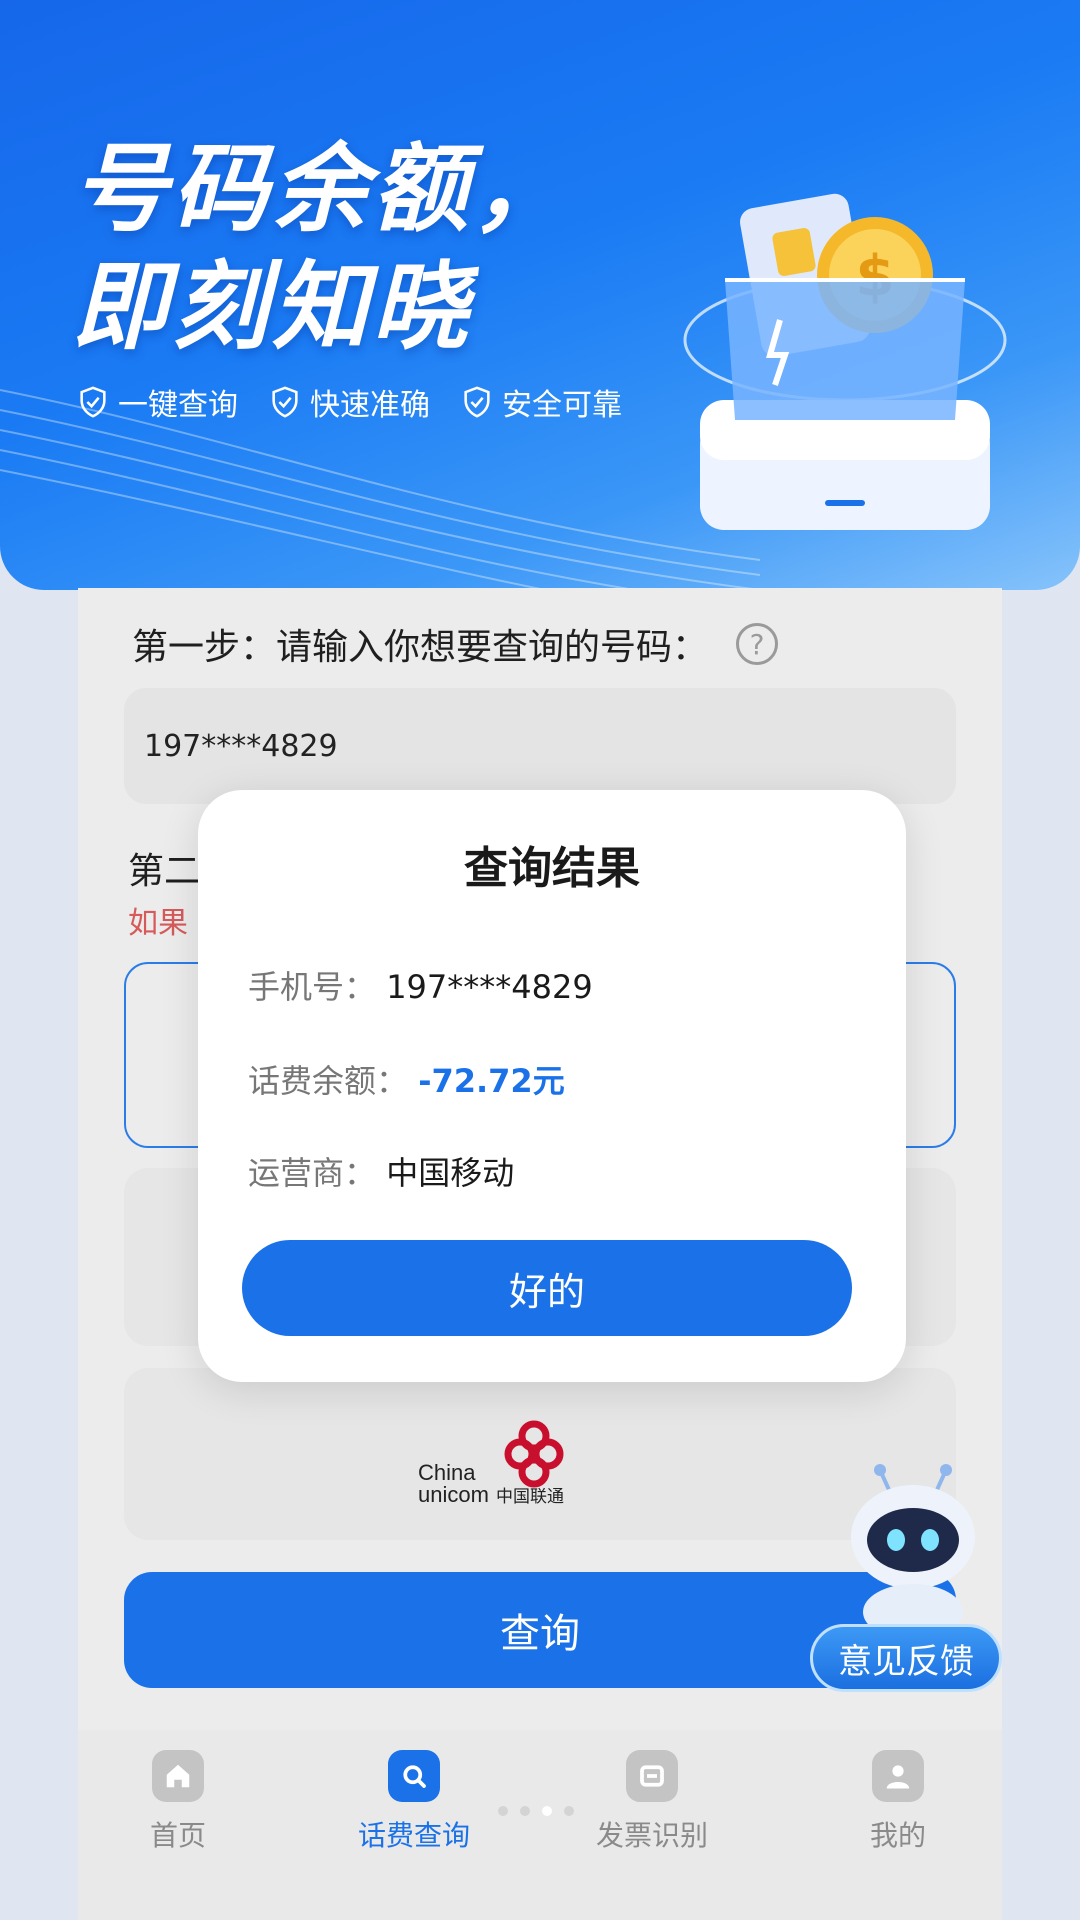 The height and width of the screenshot is (1920, 1080). I want to click on result-carrier-row: 运营商： 中国移动, so click(381, 1171).